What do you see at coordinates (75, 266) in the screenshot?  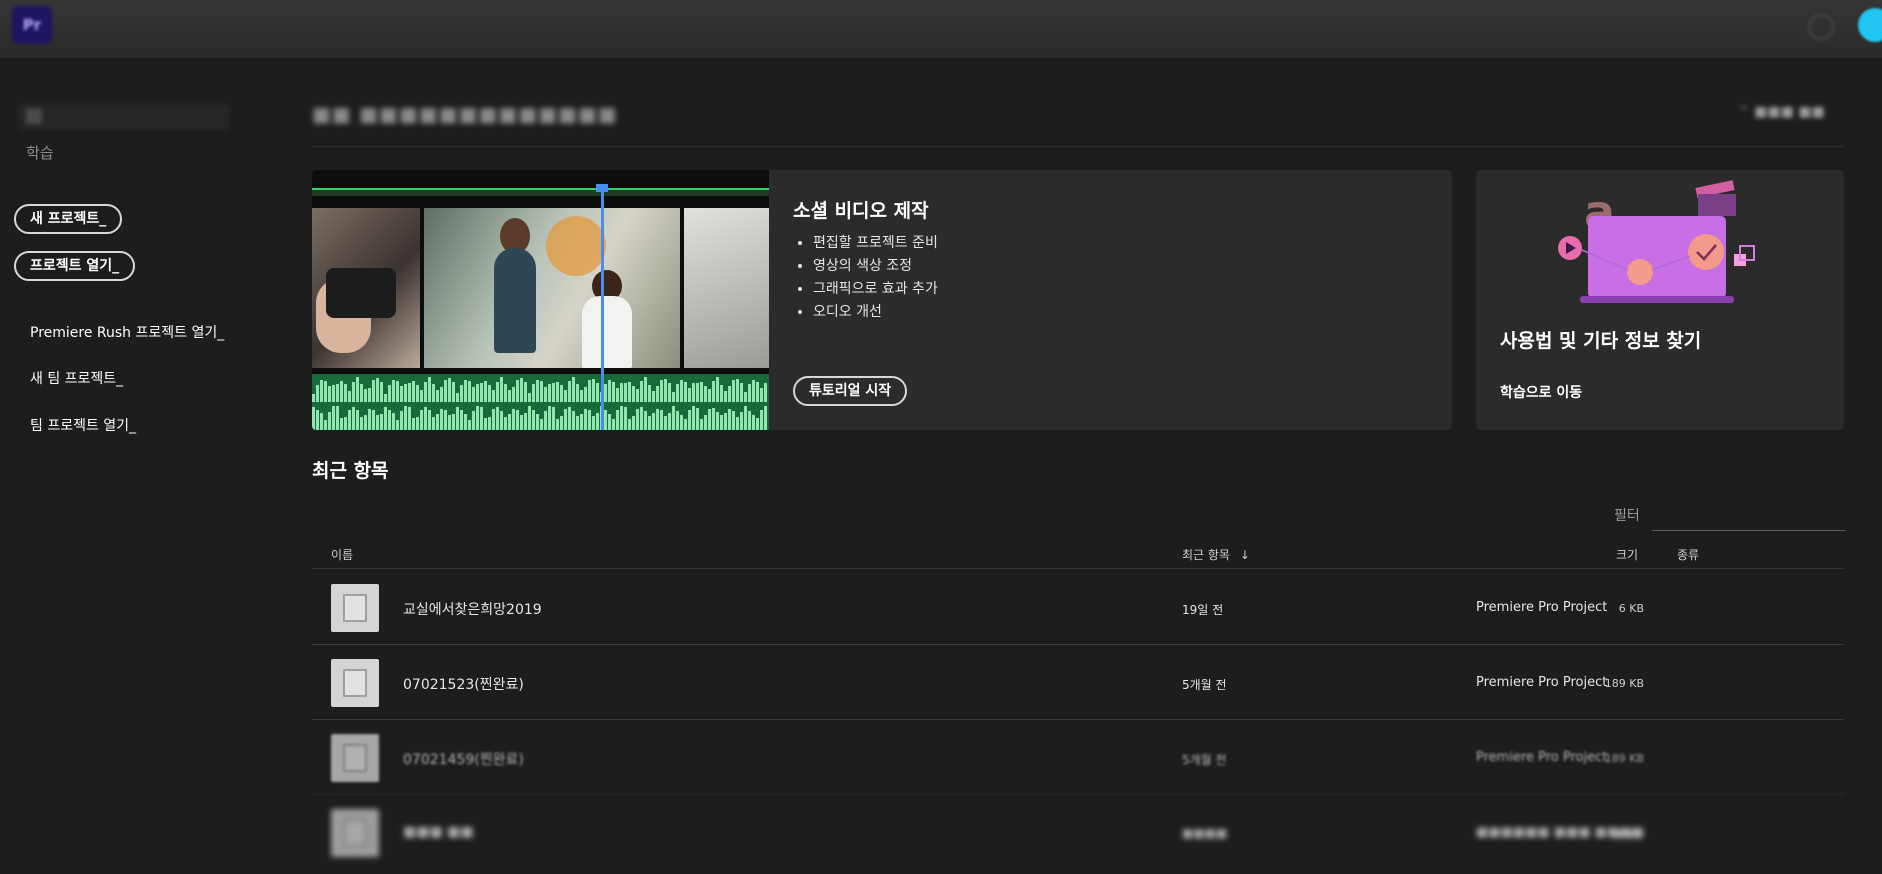 I see `open-project-button: 프로젝트 열기_` at bounding box center [75, 266].